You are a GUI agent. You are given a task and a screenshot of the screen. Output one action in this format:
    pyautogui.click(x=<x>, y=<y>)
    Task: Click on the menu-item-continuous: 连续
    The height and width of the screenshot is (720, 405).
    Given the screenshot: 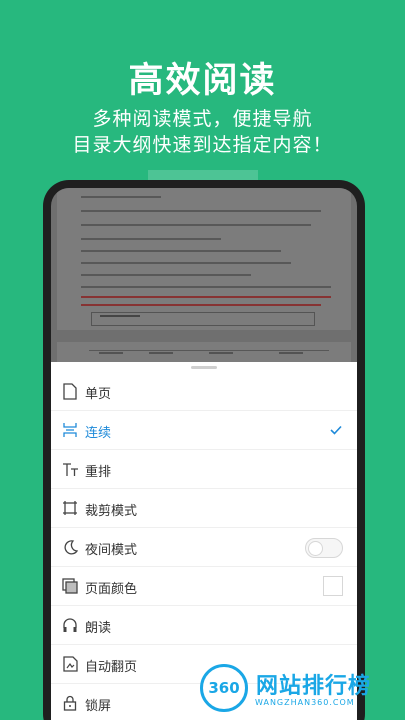 What is the action you would take?
    pyautogui.click(x=204, y=430)
    